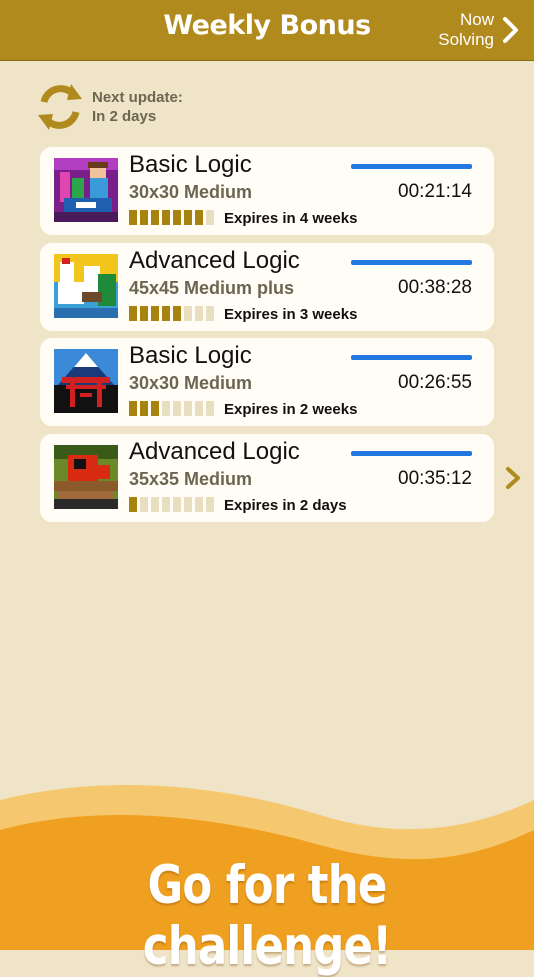 This screenshot has width=534, height=977. Describe the element at coordinates (291, 218) in the screenshot. I see `expiry-label: Expires in 4 weeks` at that location.